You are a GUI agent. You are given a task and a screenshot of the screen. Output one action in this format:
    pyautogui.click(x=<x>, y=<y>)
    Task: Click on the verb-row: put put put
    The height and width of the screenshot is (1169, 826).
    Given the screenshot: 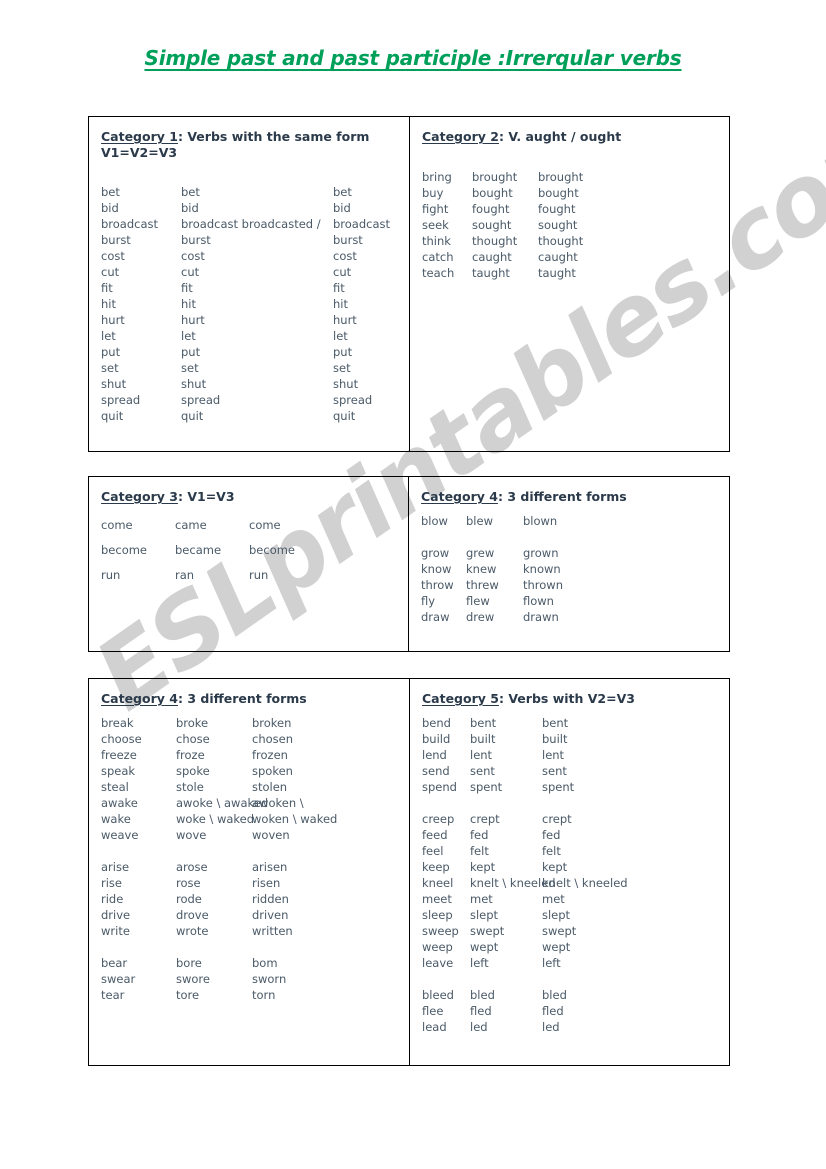 What is the action you would take?
    pyautogui.click(x=250, y=352)
    